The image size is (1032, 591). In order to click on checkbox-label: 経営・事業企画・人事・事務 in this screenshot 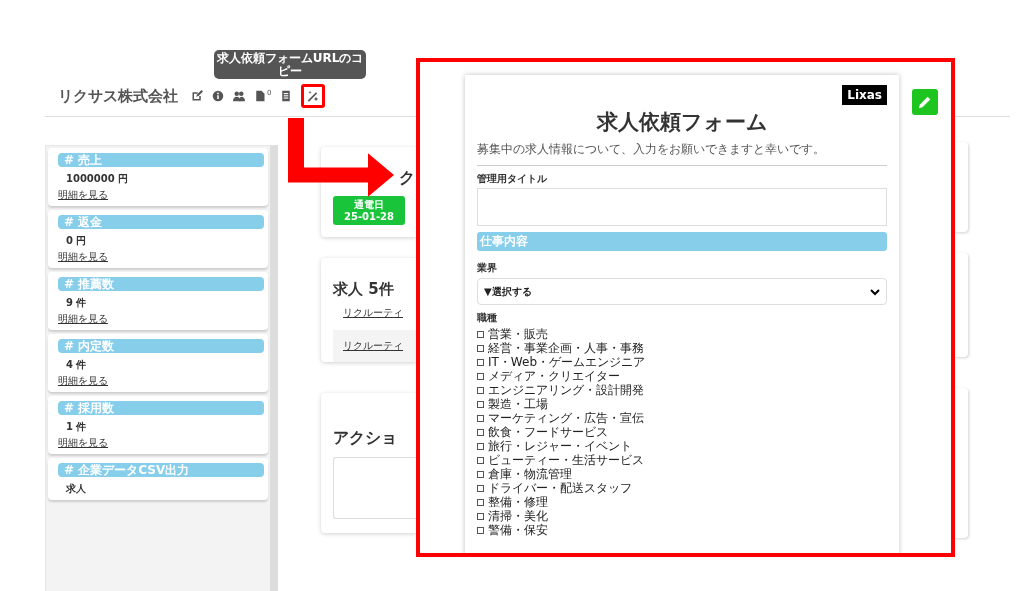, I will do `click(566, 348)`.